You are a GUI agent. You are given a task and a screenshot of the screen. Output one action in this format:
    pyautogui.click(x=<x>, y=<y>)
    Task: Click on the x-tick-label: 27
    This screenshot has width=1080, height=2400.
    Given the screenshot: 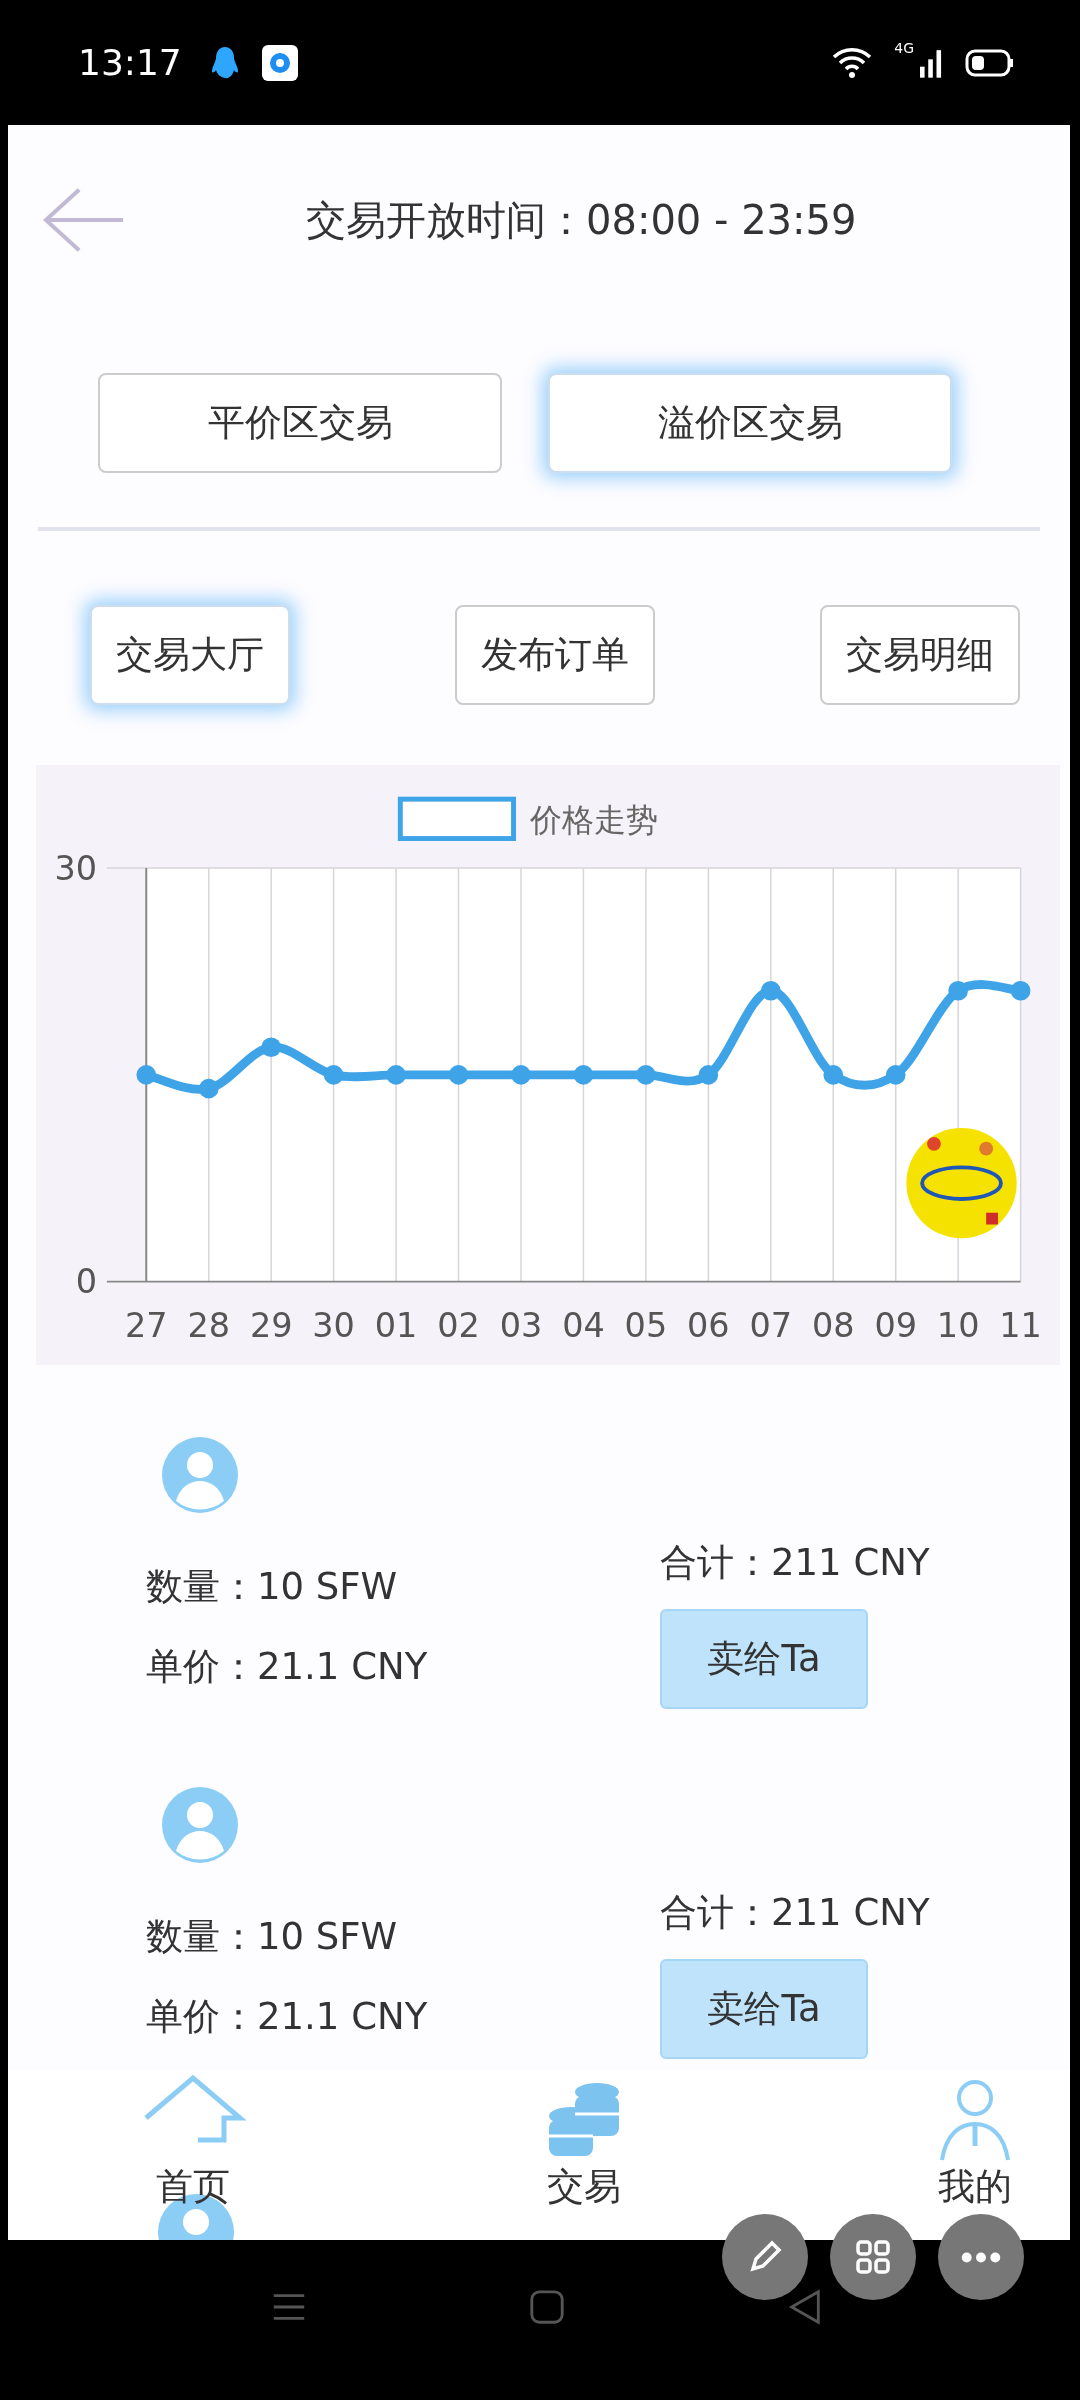 What is the action you would take?
    pyautogui.click(x=146, y=1325)
    